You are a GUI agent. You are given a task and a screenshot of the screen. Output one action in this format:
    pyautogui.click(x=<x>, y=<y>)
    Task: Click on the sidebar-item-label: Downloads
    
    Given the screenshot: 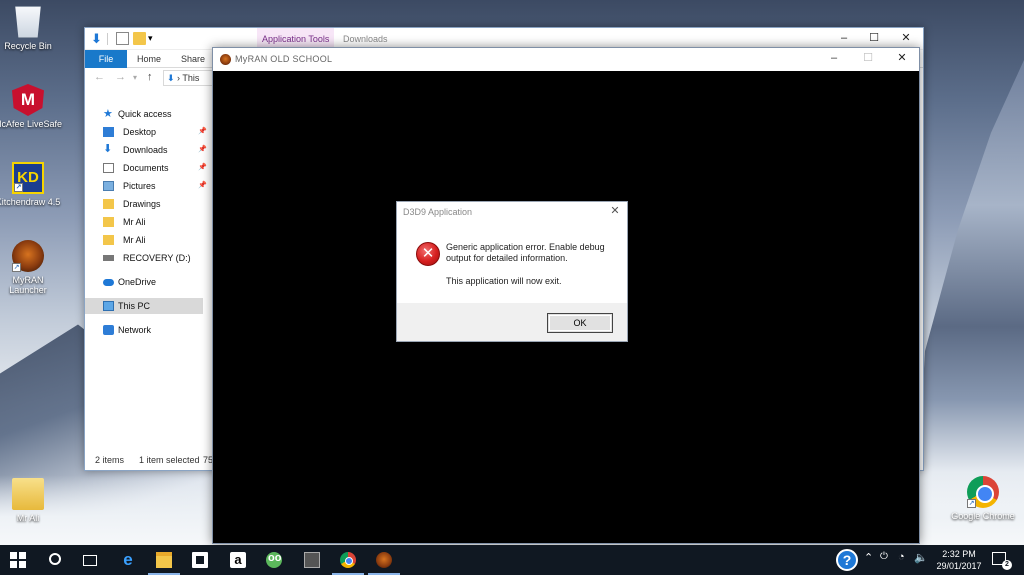 What is the action you would take?
    pyautogui.click(x=145, y=150)
    